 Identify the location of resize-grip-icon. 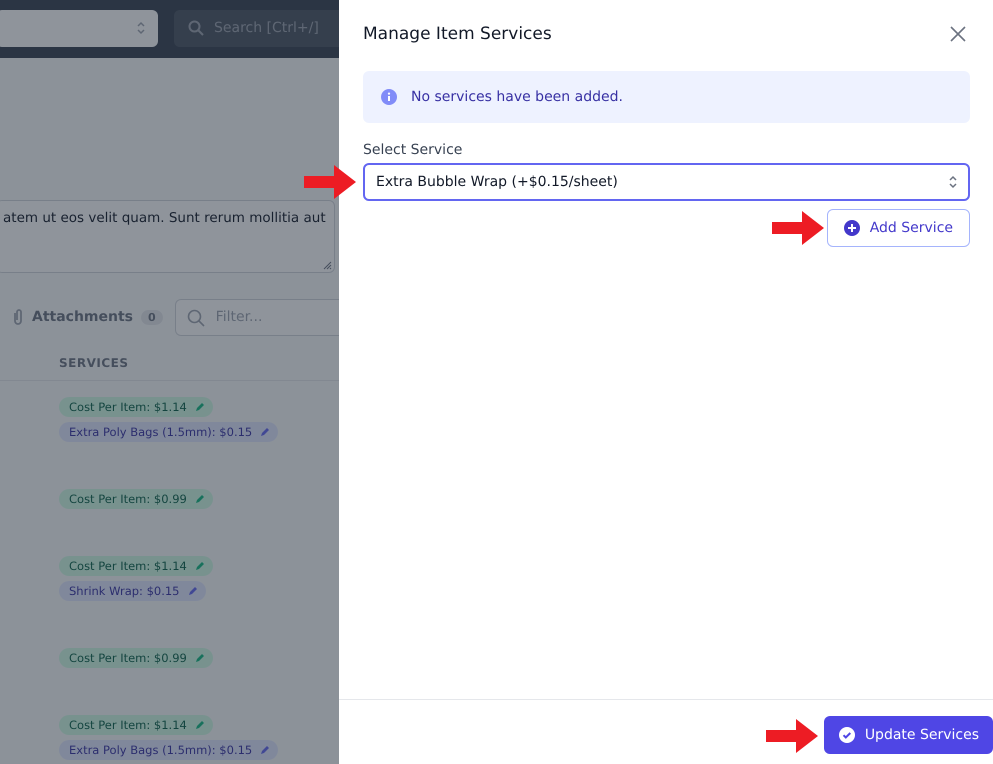
(327, 265).